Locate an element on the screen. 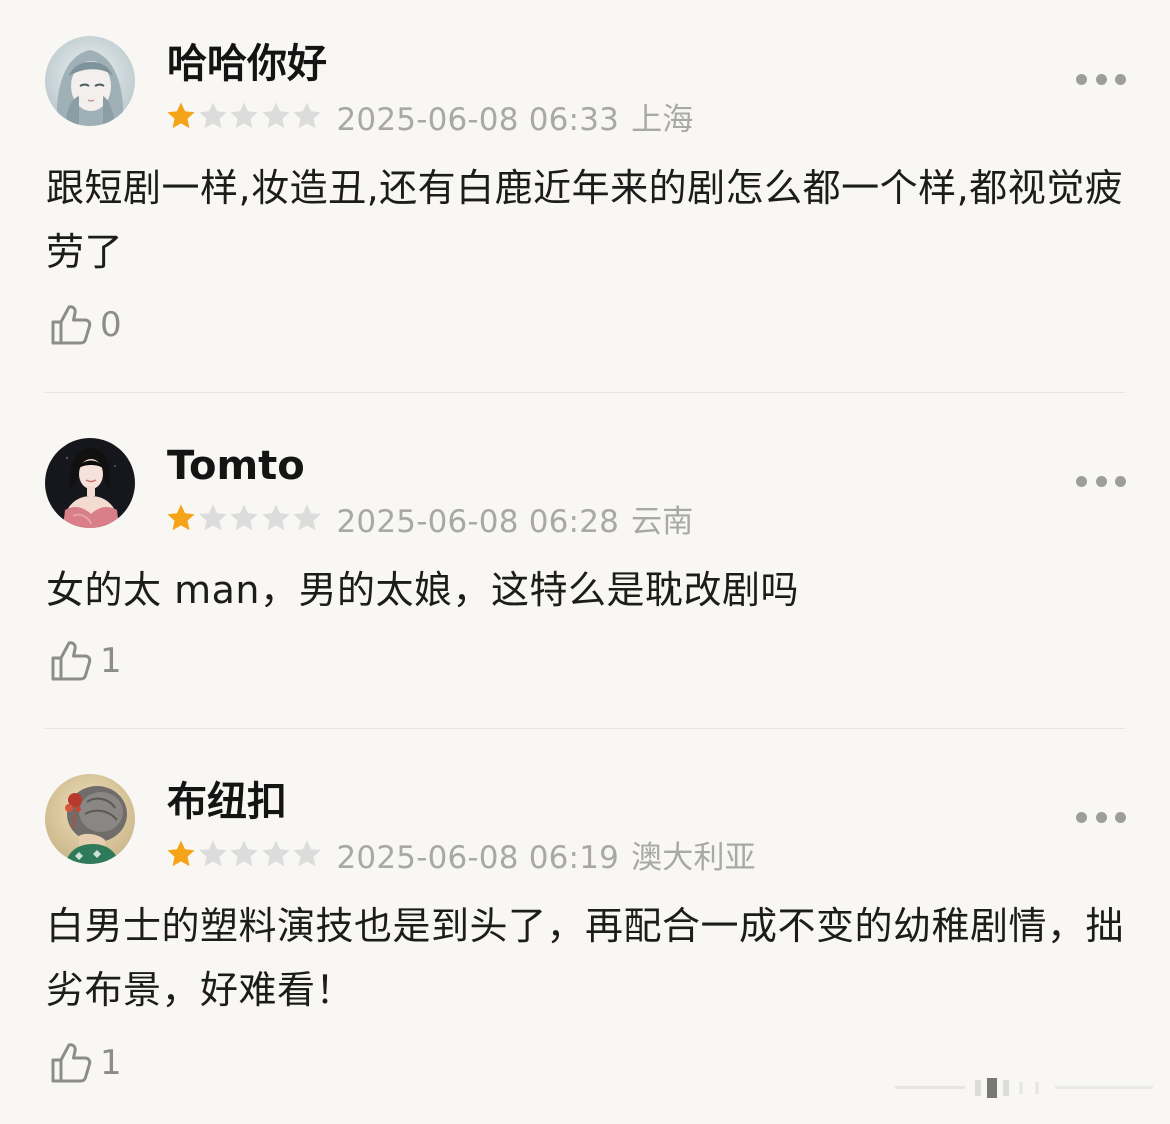 This screenshot has width=1170, height=1124. review-timestamp: 2025-06-08 06:28 is located at coordinates (478, 521).